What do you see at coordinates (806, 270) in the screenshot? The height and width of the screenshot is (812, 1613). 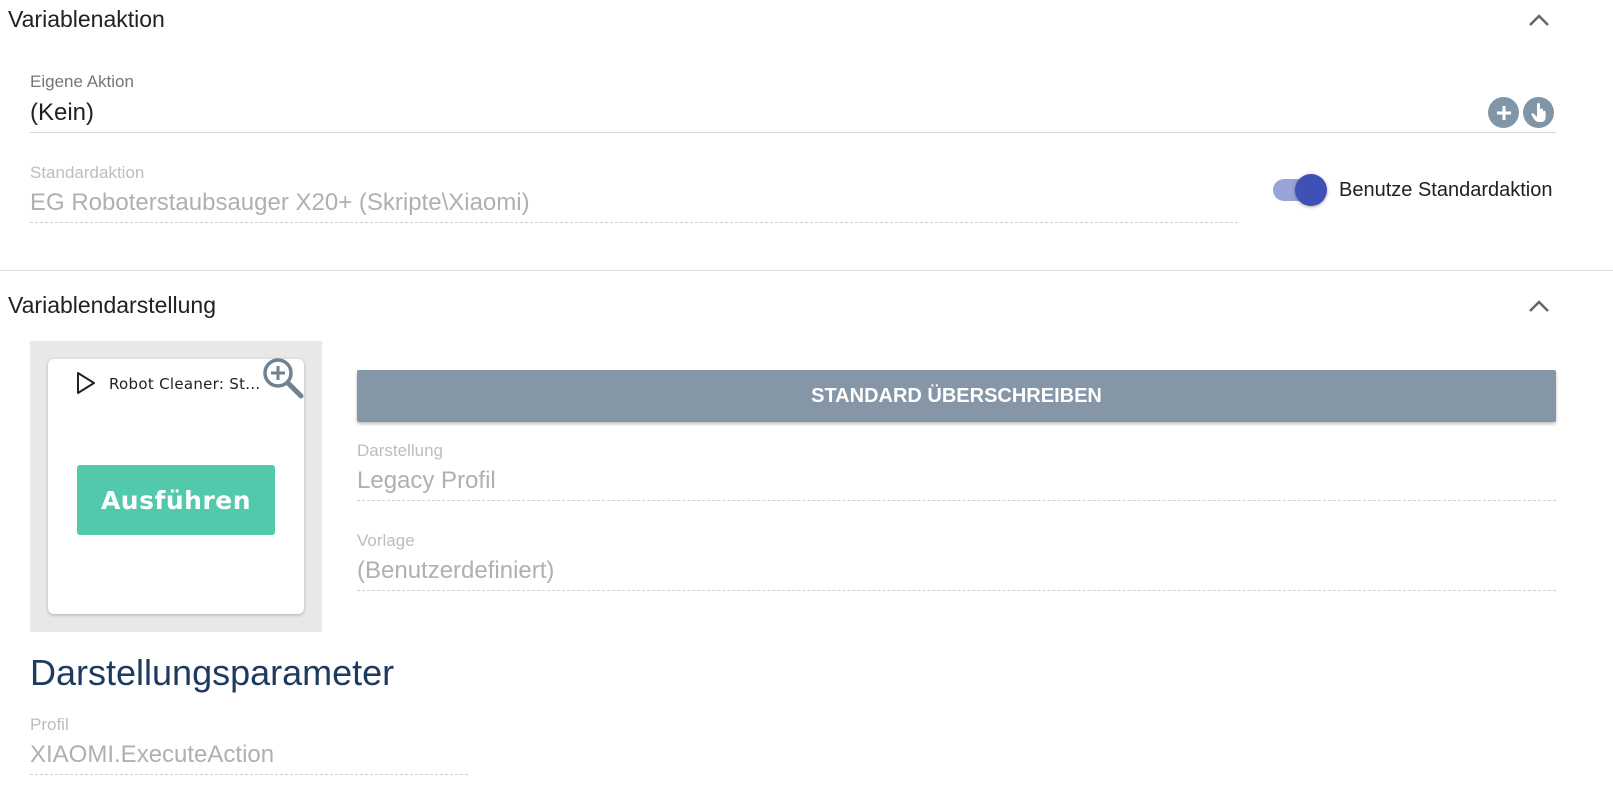 I see `section-divider` at bounding box center [806, 270].